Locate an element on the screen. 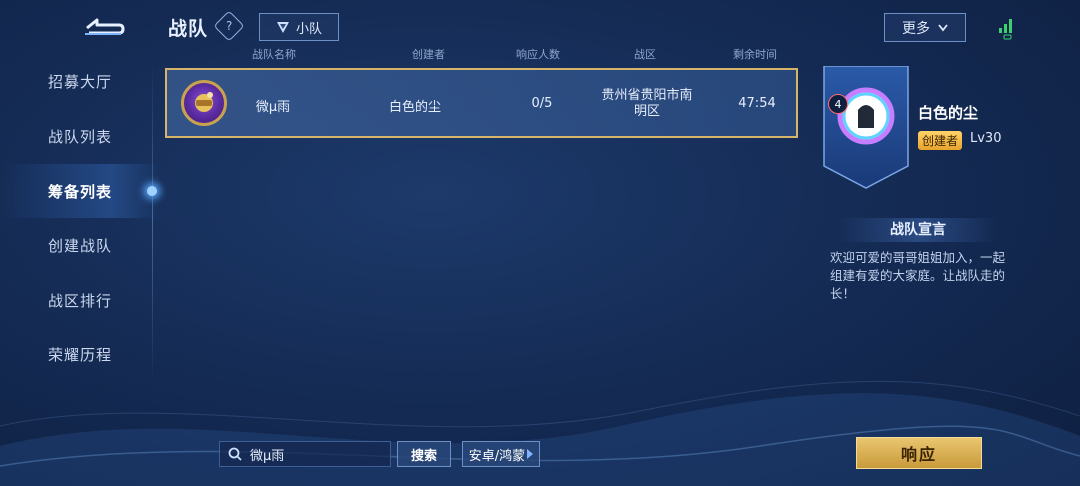 The height and width of the screenshot is (486, 1080). search-box is located at coordinates (305, 454).